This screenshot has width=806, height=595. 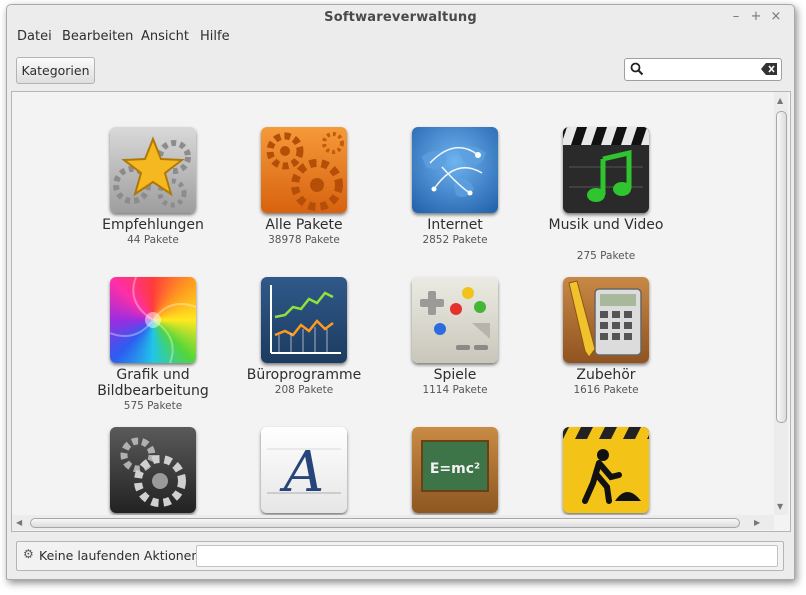 What do you see at coordinates (487, 556) in the screenshot?
I see `progress-field` at bounding box center [487, 556].